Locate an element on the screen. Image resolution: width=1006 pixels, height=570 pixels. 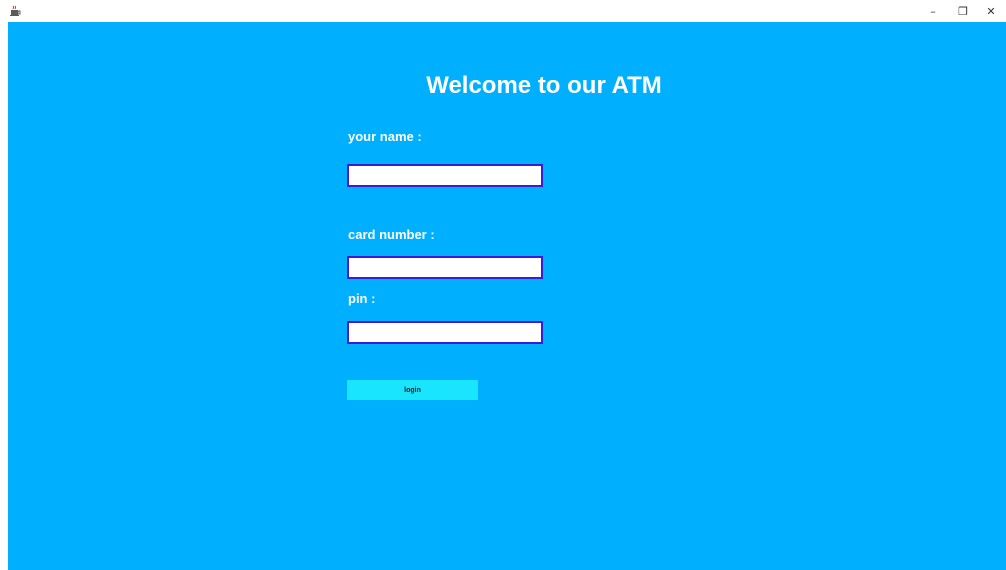
card-number-label: card number : is located at coordinates (391, 234).